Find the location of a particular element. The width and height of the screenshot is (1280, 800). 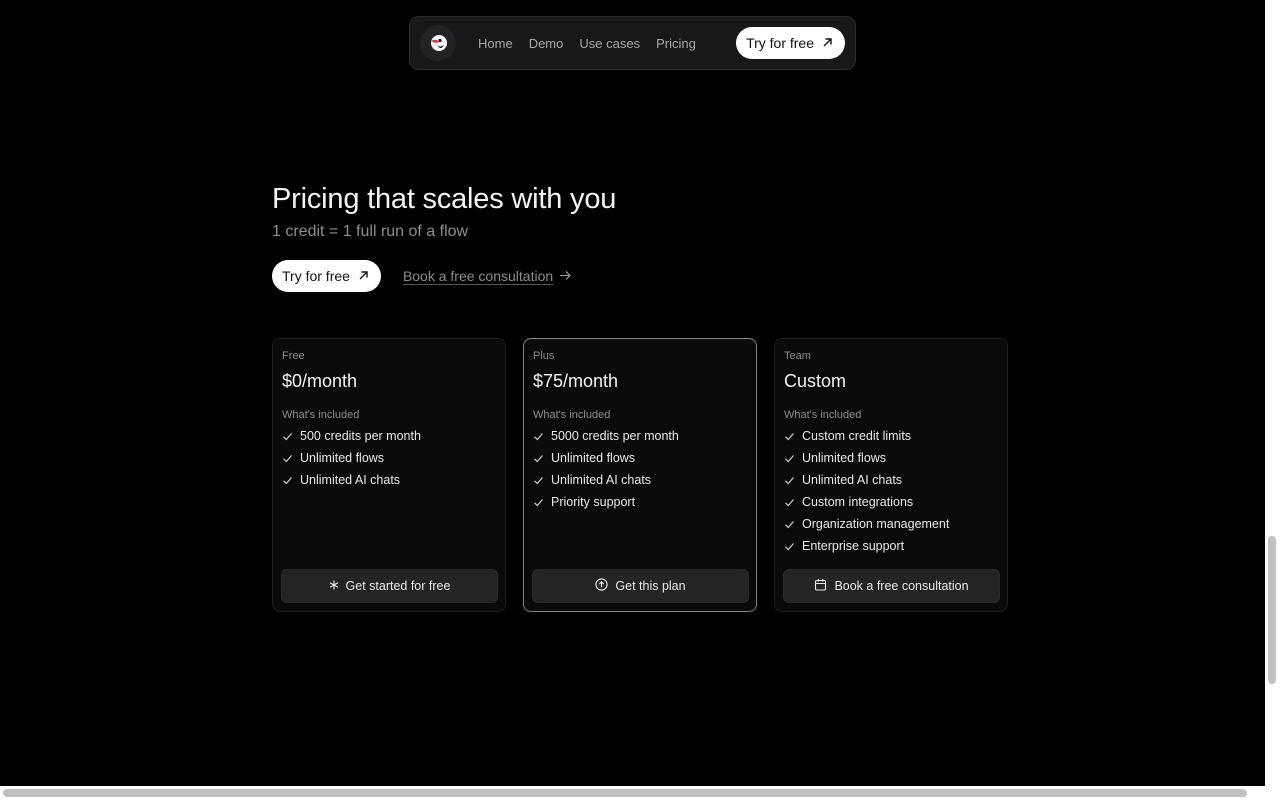

plan-price: $0/month is located at coordinates (320, 381).